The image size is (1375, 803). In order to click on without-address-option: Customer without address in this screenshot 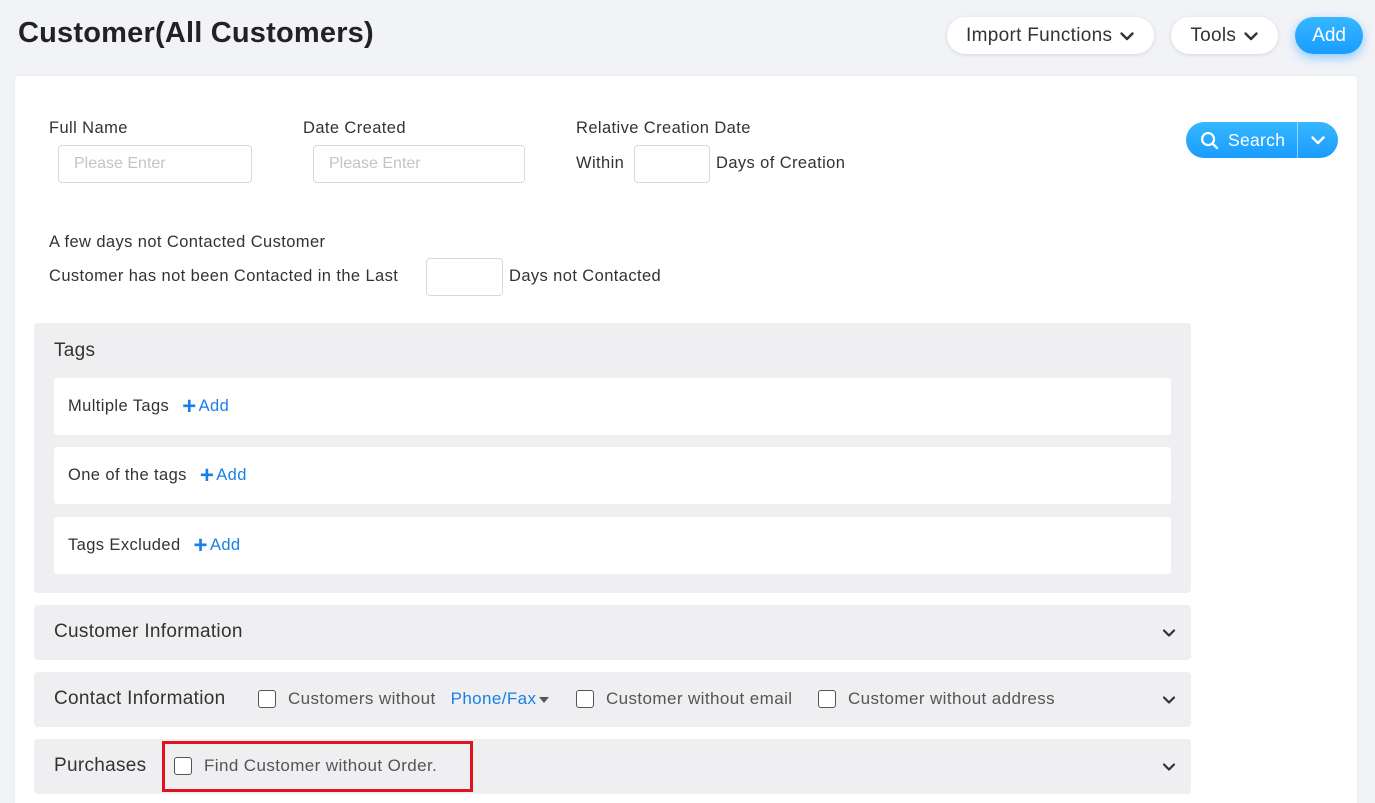, I will do `click(936, 699)`.